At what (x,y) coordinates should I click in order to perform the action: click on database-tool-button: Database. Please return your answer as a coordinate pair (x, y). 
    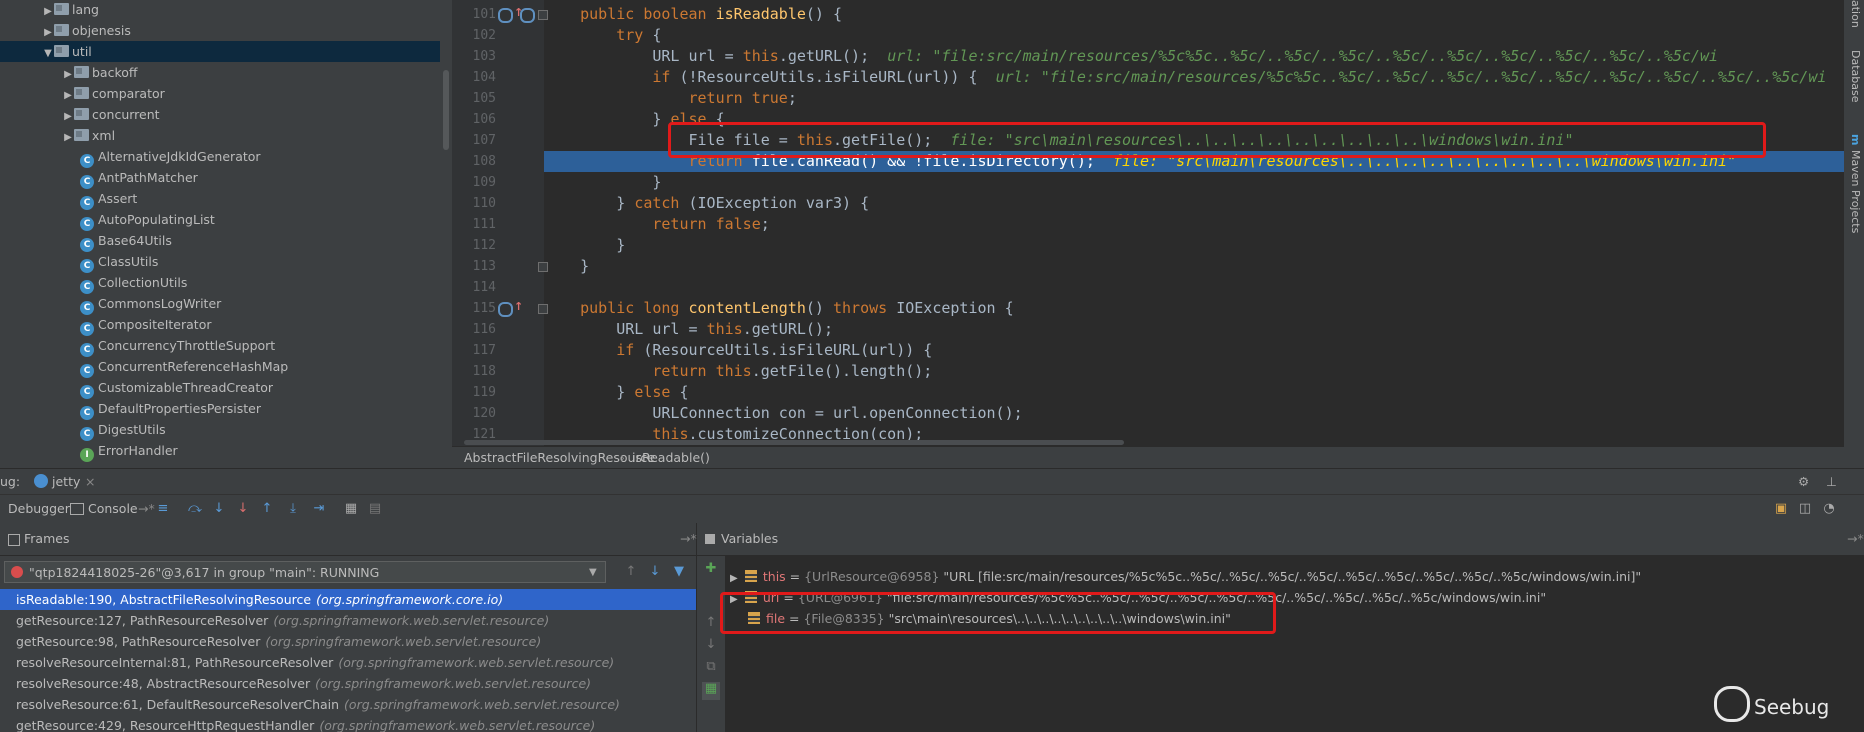
    Looking at the image, I should click on (1854, 76).